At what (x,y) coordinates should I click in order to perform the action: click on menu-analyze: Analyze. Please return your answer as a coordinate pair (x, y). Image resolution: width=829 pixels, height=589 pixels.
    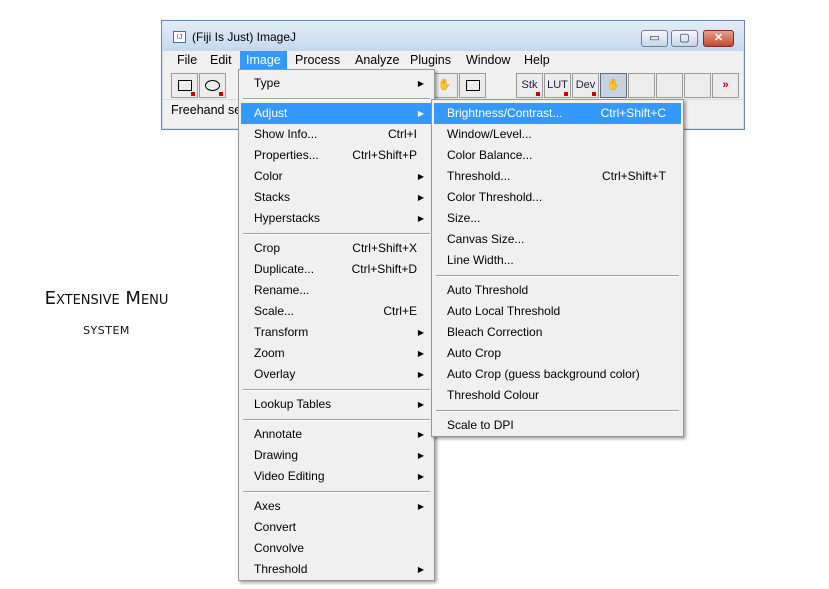
    Looking at the image, I should click on (377, 61).